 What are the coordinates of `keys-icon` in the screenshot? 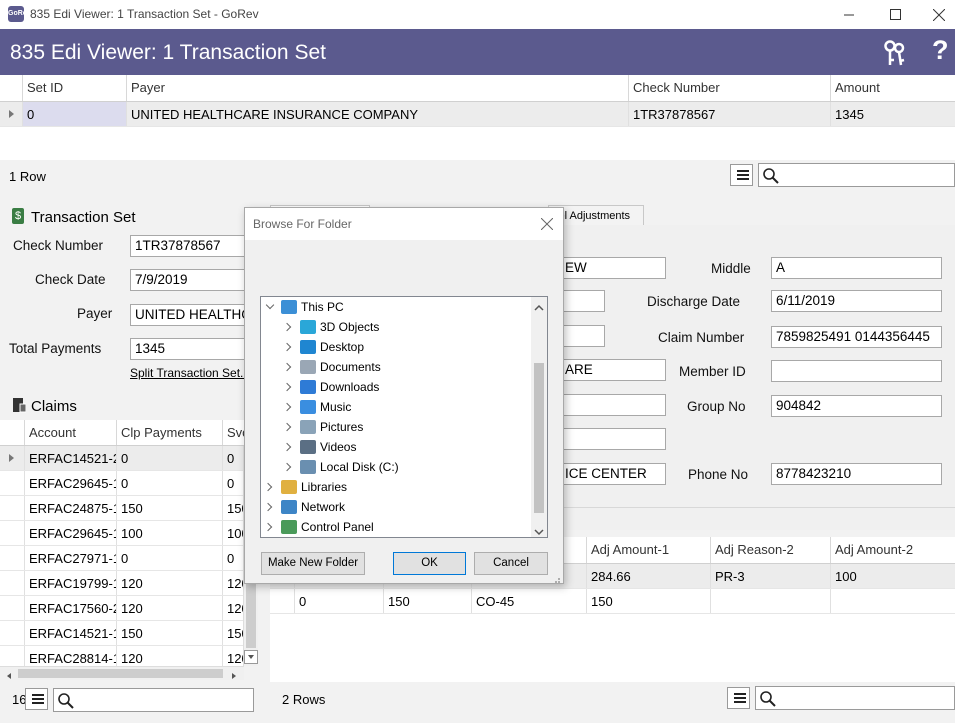 It's located at (895, 53).